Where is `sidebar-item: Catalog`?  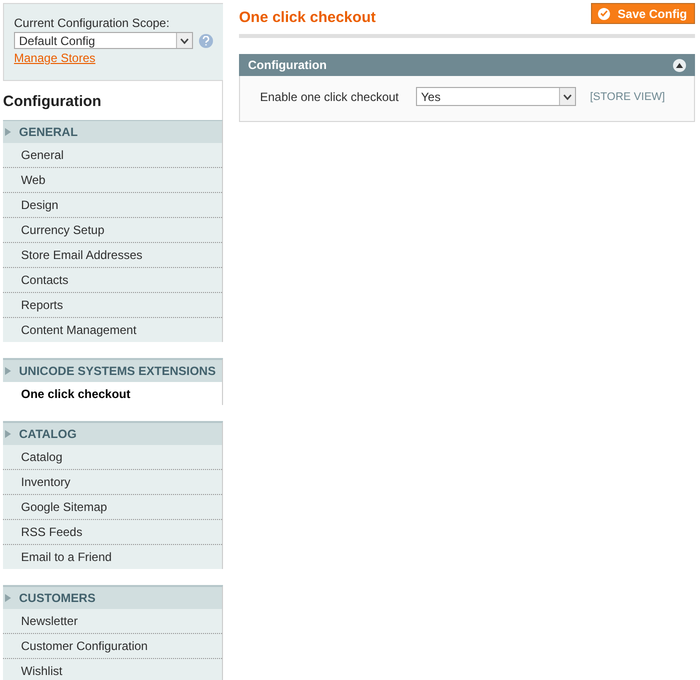 sidebar-item: Catalog is located at coordinates (112, 457).